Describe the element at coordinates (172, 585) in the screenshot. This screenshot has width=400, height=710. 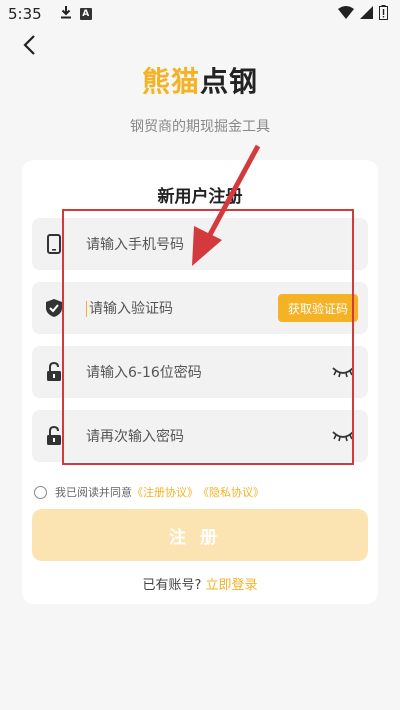
I see `login-prompt: 已有账号?` at that location.